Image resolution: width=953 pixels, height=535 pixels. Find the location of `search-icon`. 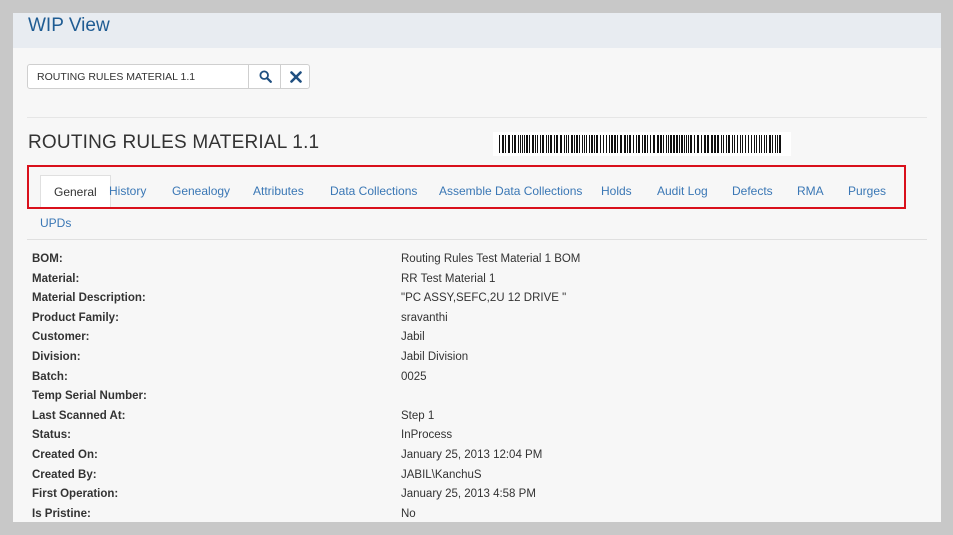

search-icon is located at coordinates (265, 76).